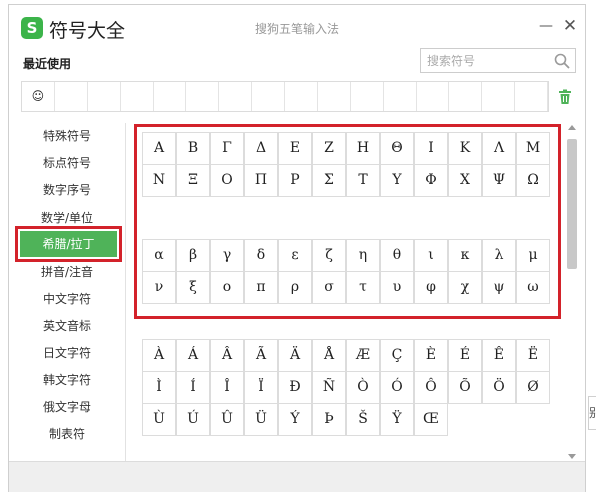 Image resolution: width=596 pixels, height=498 pixels. What do you see at coordinates (465, 387) in the screenshot?
I see `symbol-cell: Õ` at bounding box center [465, 387].